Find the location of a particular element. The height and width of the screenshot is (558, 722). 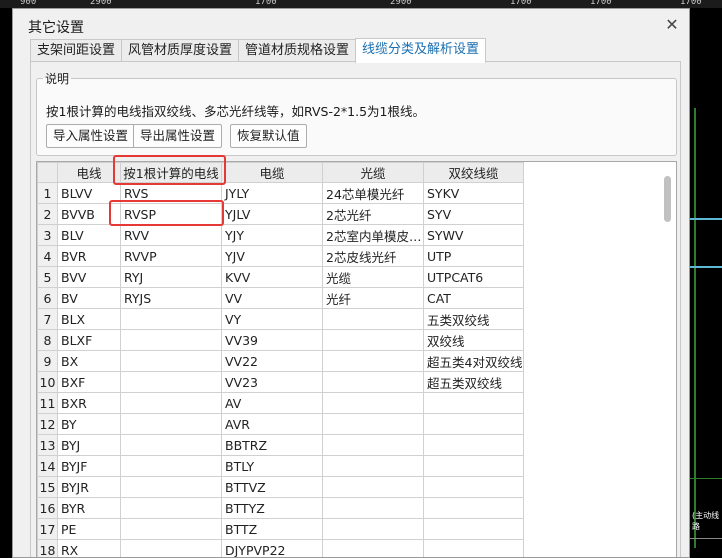

table-row: 1 BLVV RVS JYLY 24芯单模光纤 SYKV is located at coordinates (280, 193).